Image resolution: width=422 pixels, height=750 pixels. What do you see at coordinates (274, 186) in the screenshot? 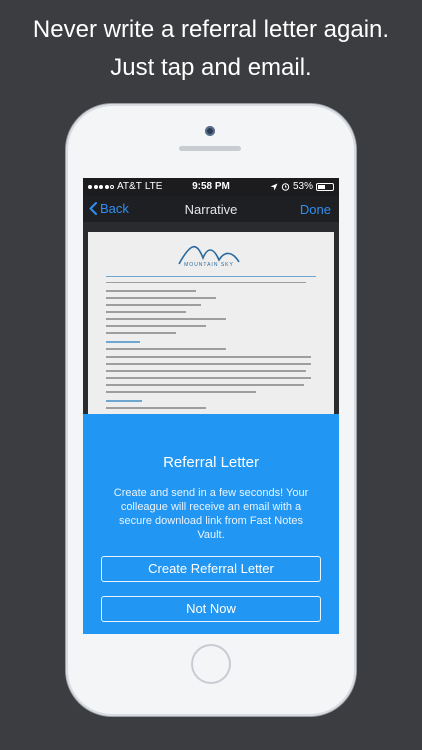
I see `location-icon` at bounding box center [274, 186].